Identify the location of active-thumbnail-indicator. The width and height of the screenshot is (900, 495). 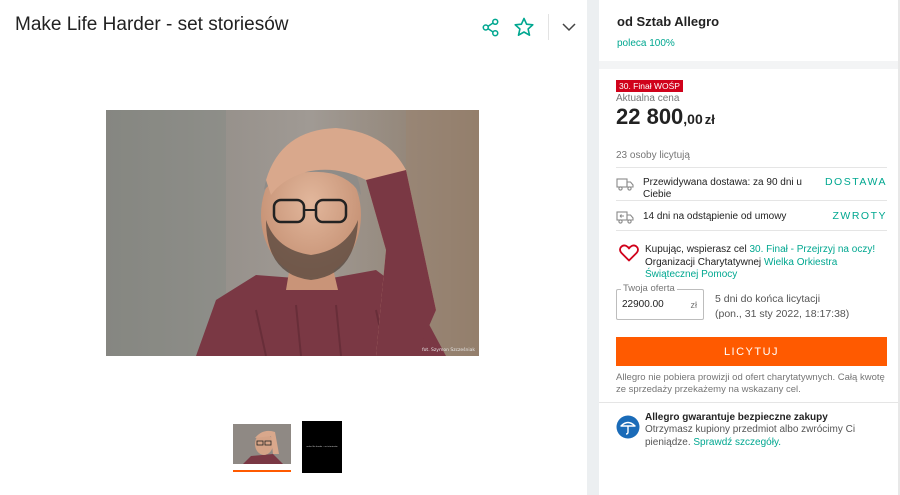
(262, 471).